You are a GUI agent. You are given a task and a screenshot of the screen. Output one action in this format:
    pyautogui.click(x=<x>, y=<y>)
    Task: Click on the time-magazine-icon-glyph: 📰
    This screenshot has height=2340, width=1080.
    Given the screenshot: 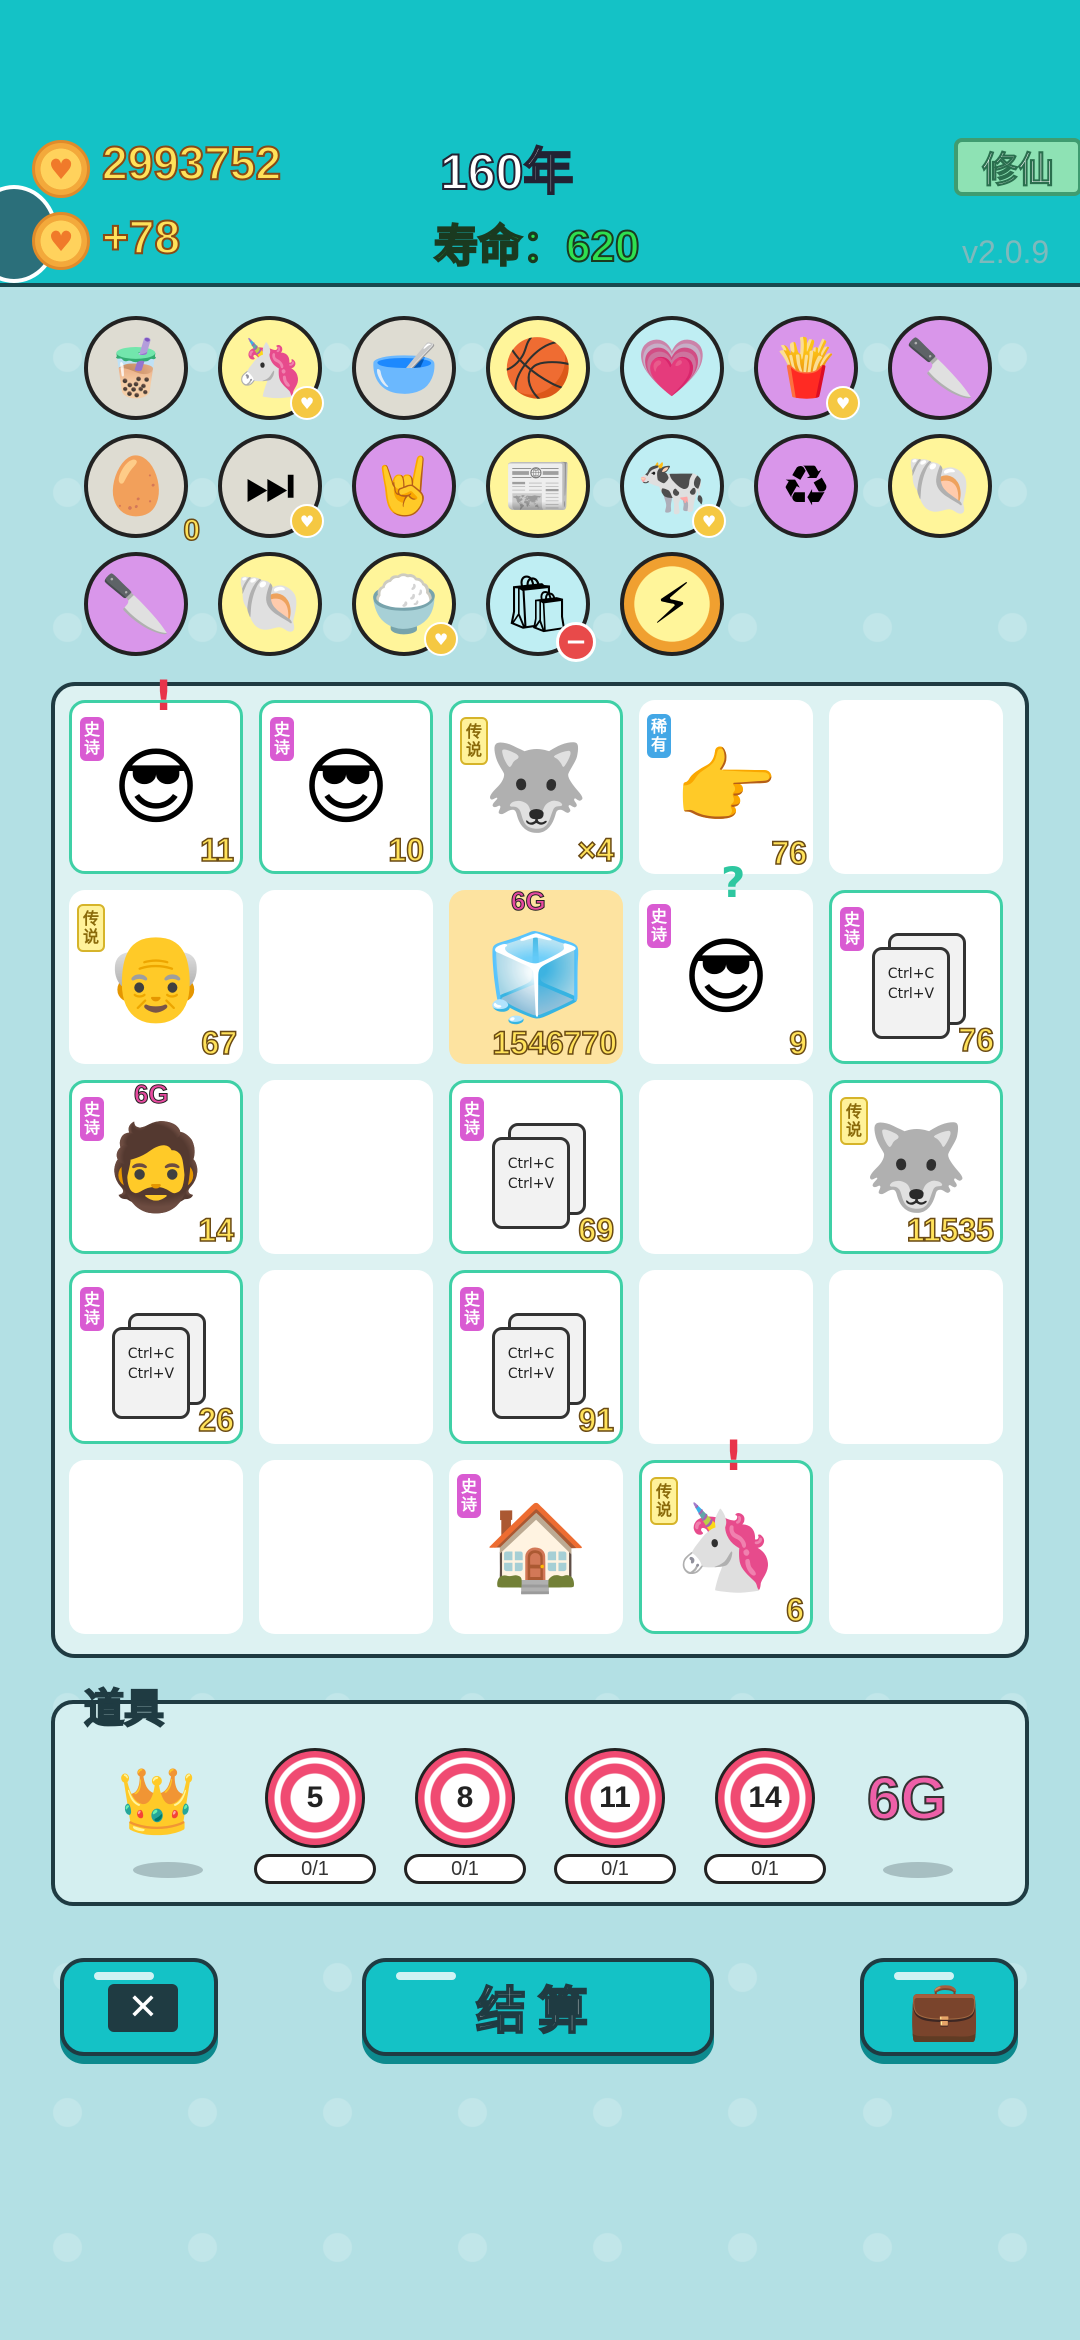 What is the action you would take?
    pyautogui.click(x=538, y=486)
    